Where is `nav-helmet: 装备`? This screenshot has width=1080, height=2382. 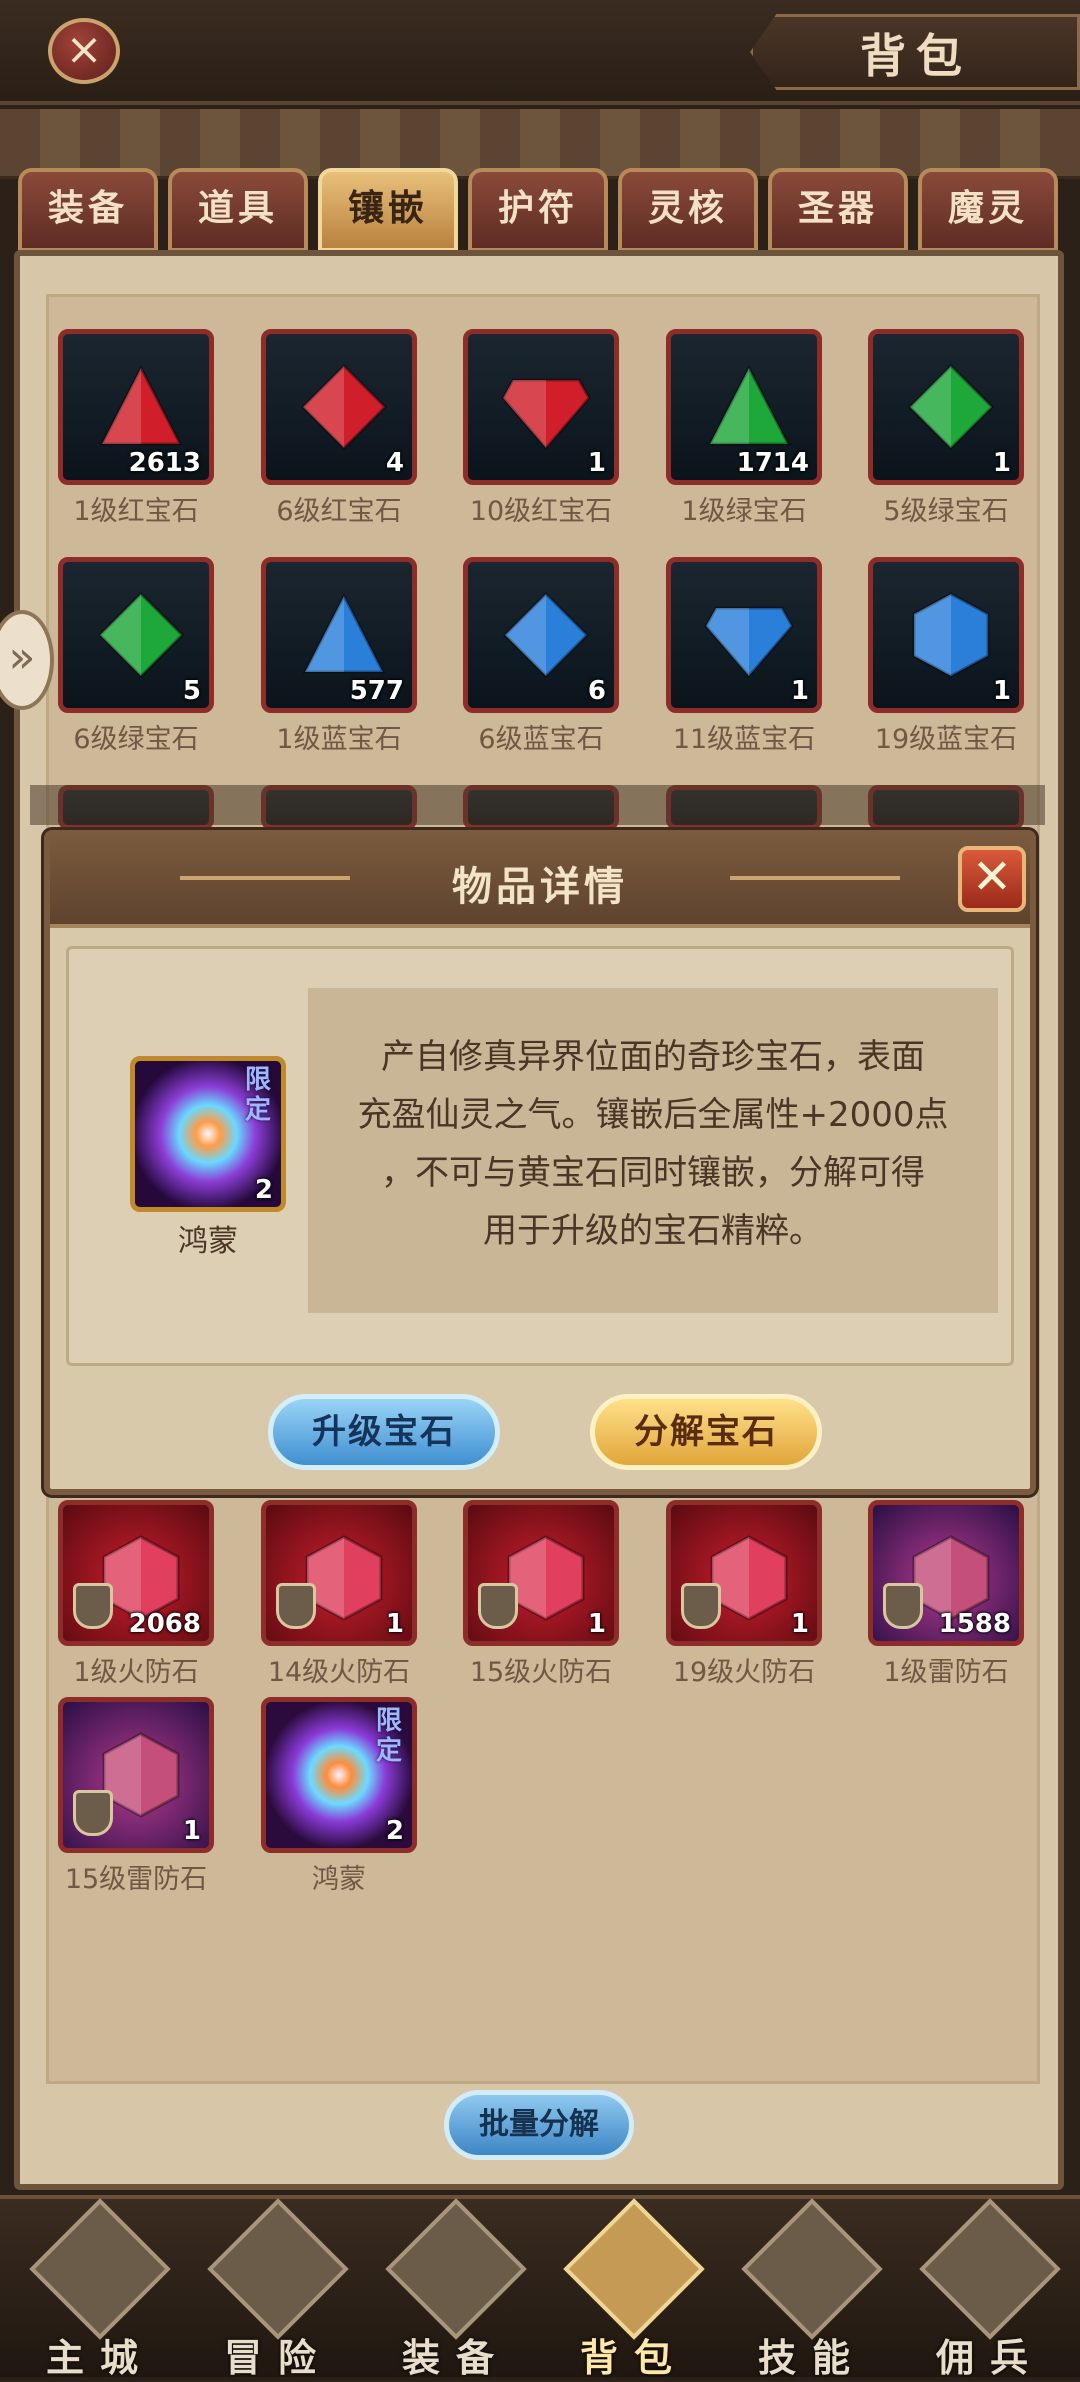
nav-helmet: 装备 is located at coordinates (456, 2289).